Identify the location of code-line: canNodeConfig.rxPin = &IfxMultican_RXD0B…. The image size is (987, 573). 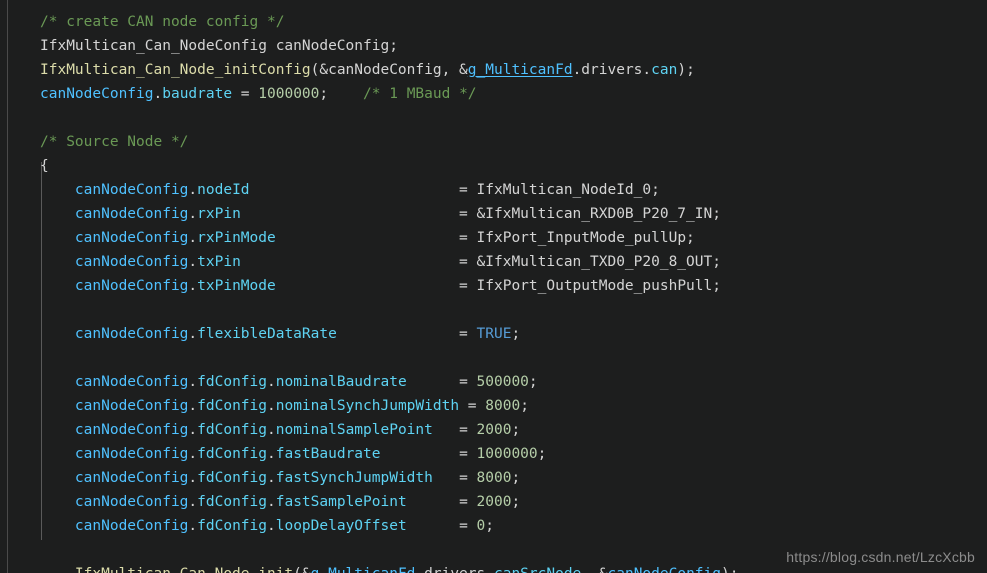
(493, 214).